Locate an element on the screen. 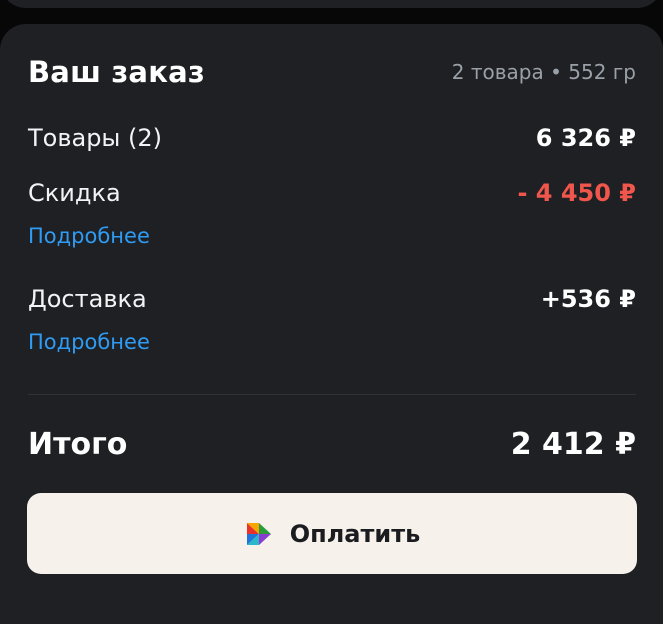 This screenshot has width=663, height=624. total-label: Итого is located at coordinates (78, 444).